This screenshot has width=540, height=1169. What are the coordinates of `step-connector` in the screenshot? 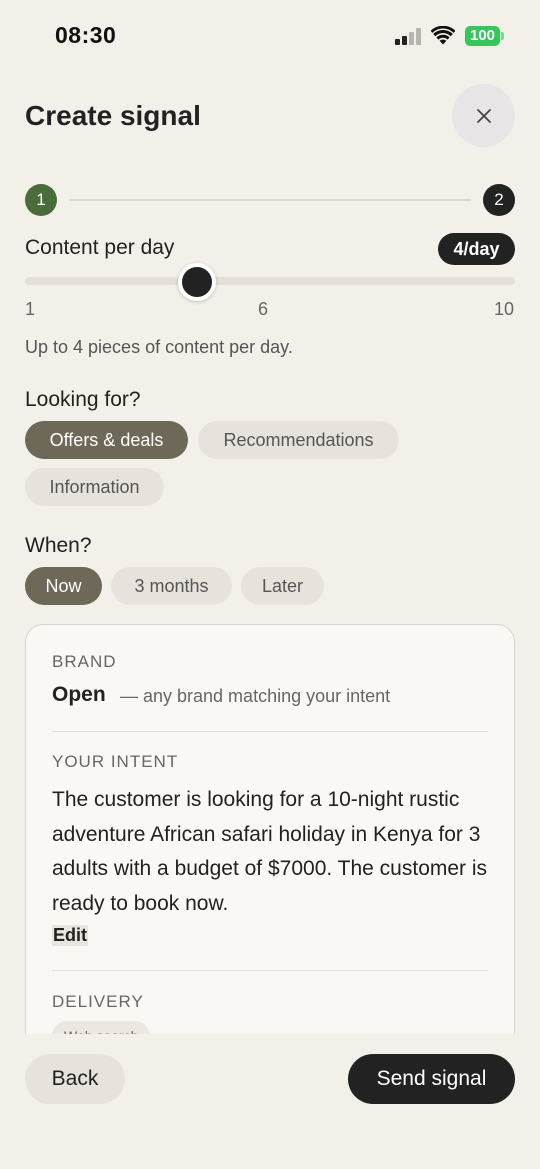 It's located at (270, 200).